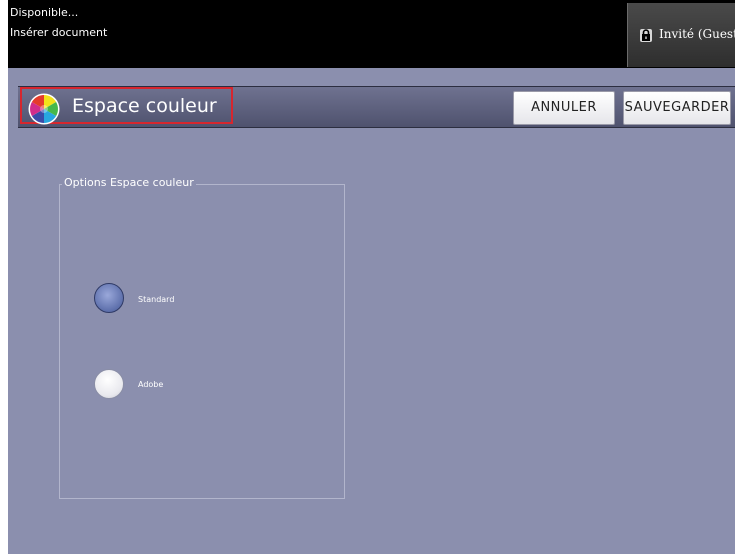 Image resolution: width=735 pixels, height=554 pixels. I want to click on status-instruction: Insérer document, so click(59, 32).